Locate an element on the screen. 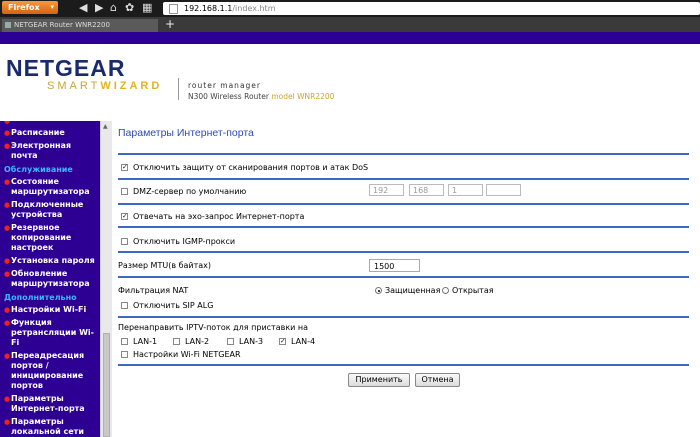 The width and height of the screenshot is (700, 437). sidebar-item-router-update: ● Обновление маршрутизатора is located at coordinates (50, 279).